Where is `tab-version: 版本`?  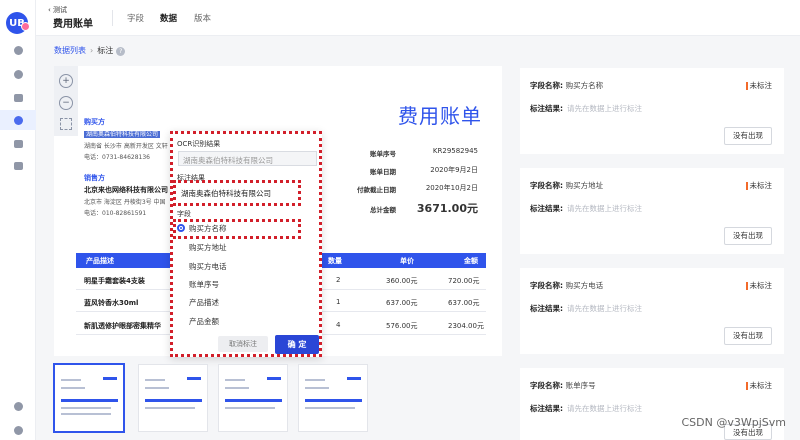
tab-version: 版本 is located at coordinates (202, 18).